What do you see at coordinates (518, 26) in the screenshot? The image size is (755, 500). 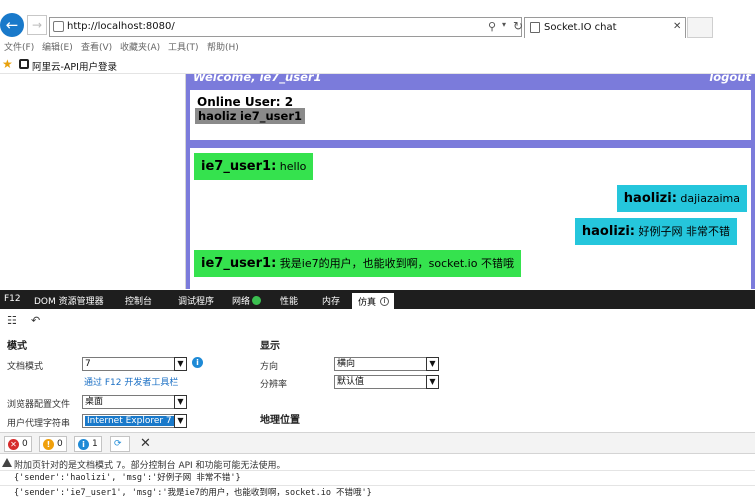 I see `refresh-icon: ↻` at bounding box center [518, 26].